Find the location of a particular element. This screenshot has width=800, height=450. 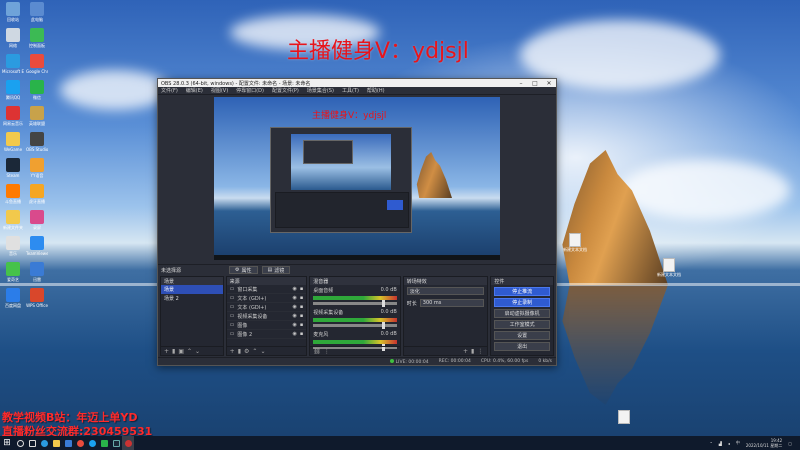

store-icon is located at coordinates (68, 443).